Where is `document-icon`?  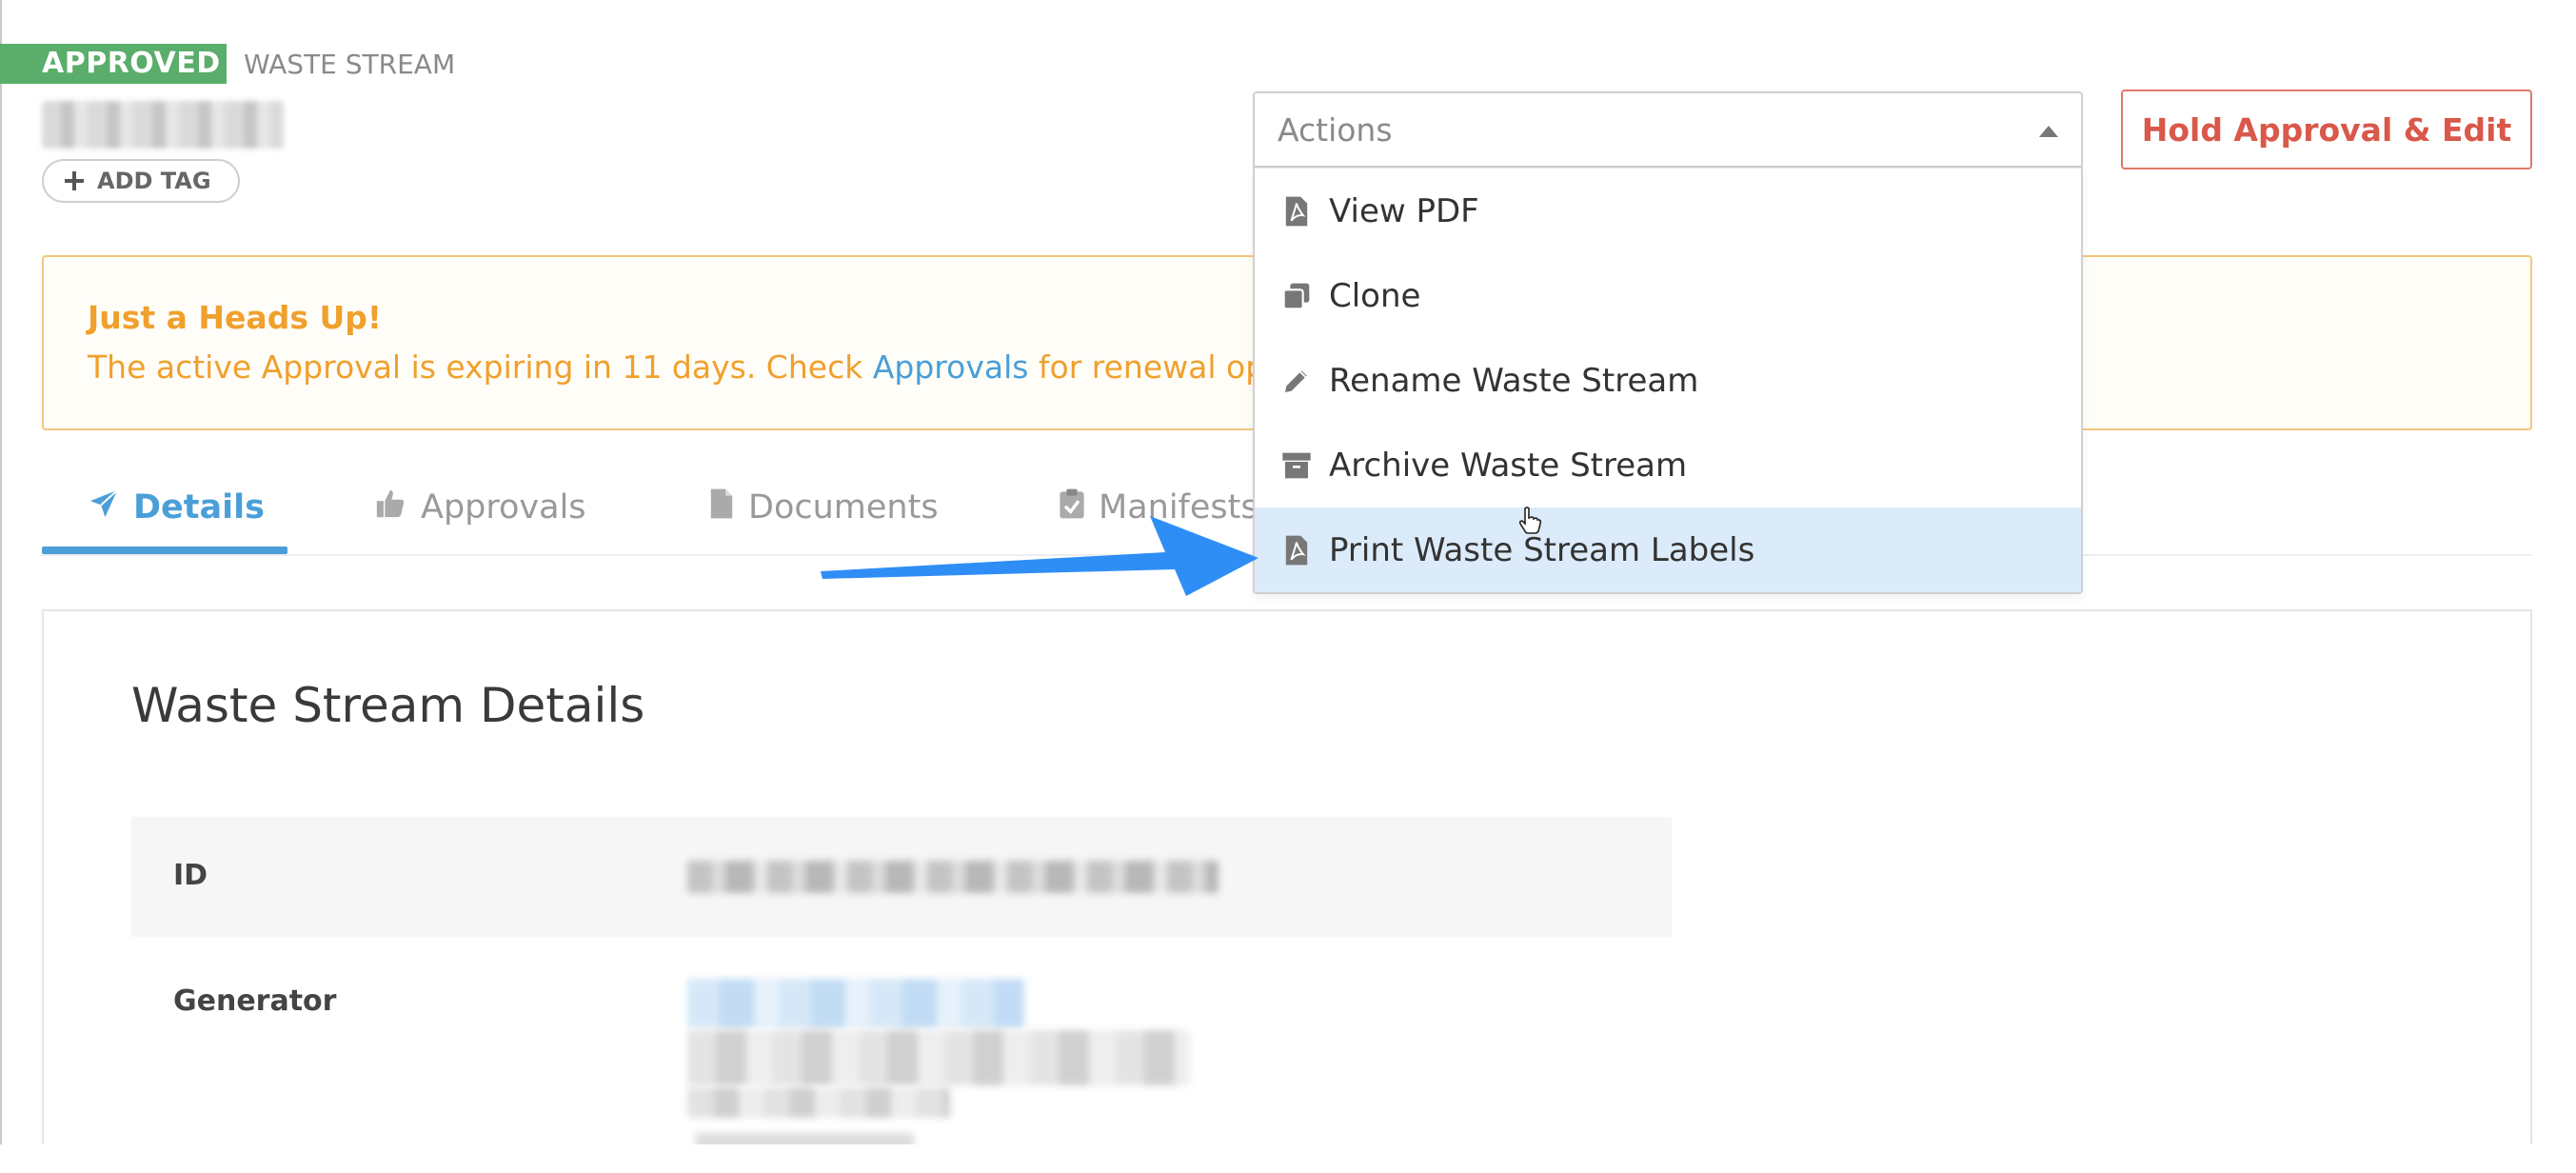
document-icon is located at coordinates (721, 508).